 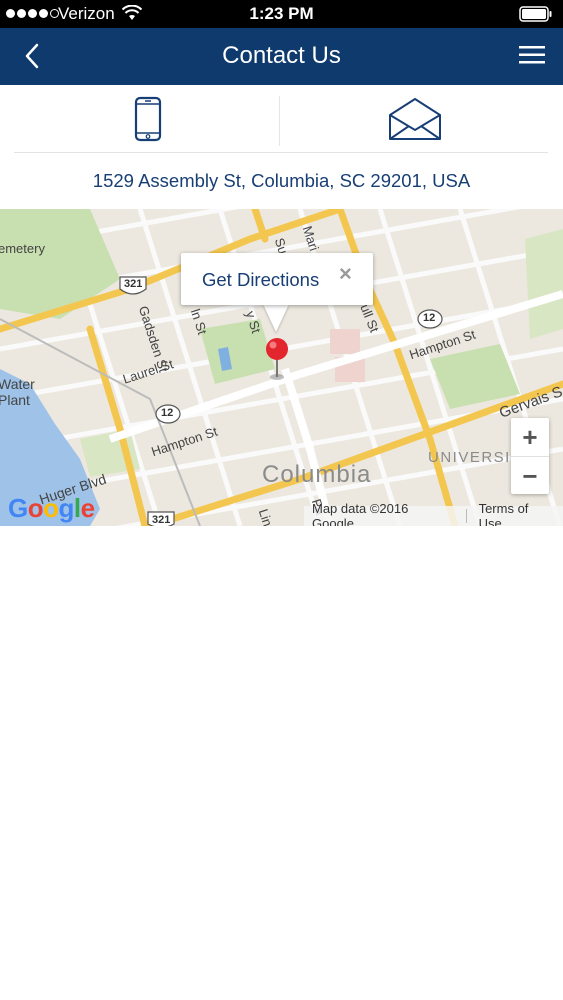 I want to click on contact-divider, so click(x=279, y=121).